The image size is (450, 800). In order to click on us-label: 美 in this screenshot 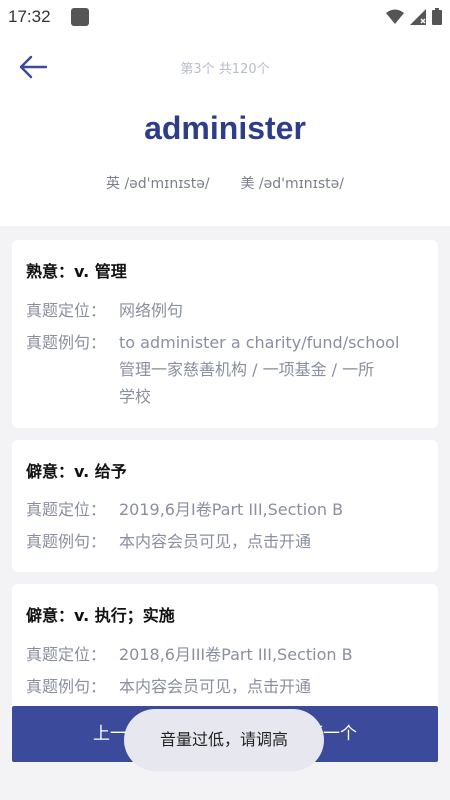, I will do `click(247, 184)`.